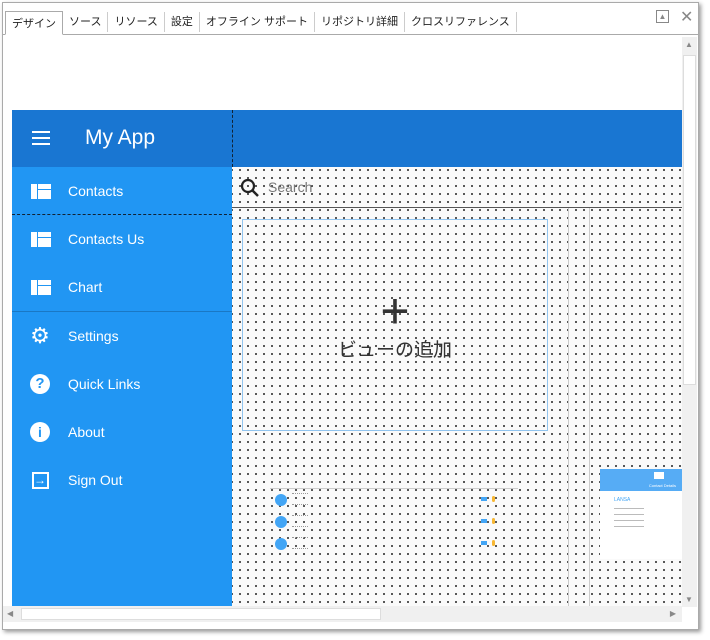 The height and width of the screenshot is (640, 710). Describe the element at coordinates (10, 613) in the screenshot. I see `scroll-left-icon: ◀` at that location.